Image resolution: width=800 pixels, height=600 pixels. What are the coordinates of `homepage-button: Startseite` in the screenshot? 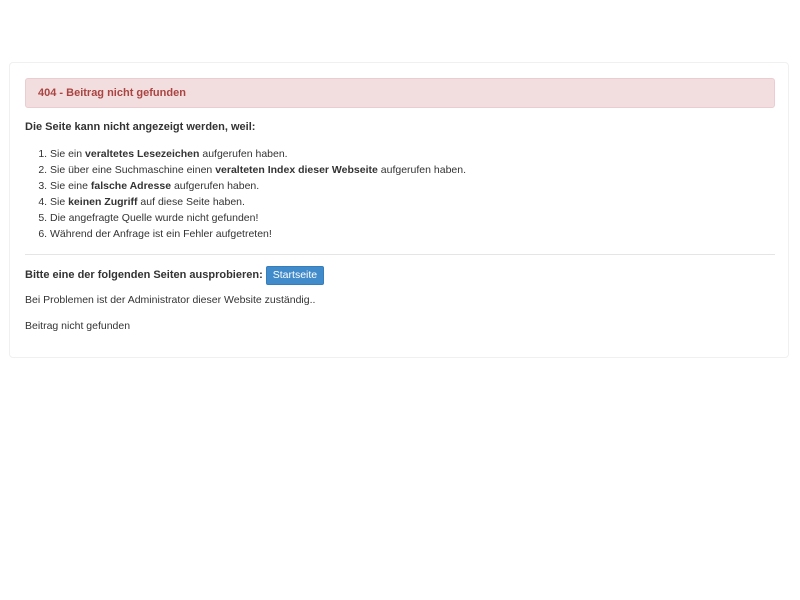 It's located at (295, 275).